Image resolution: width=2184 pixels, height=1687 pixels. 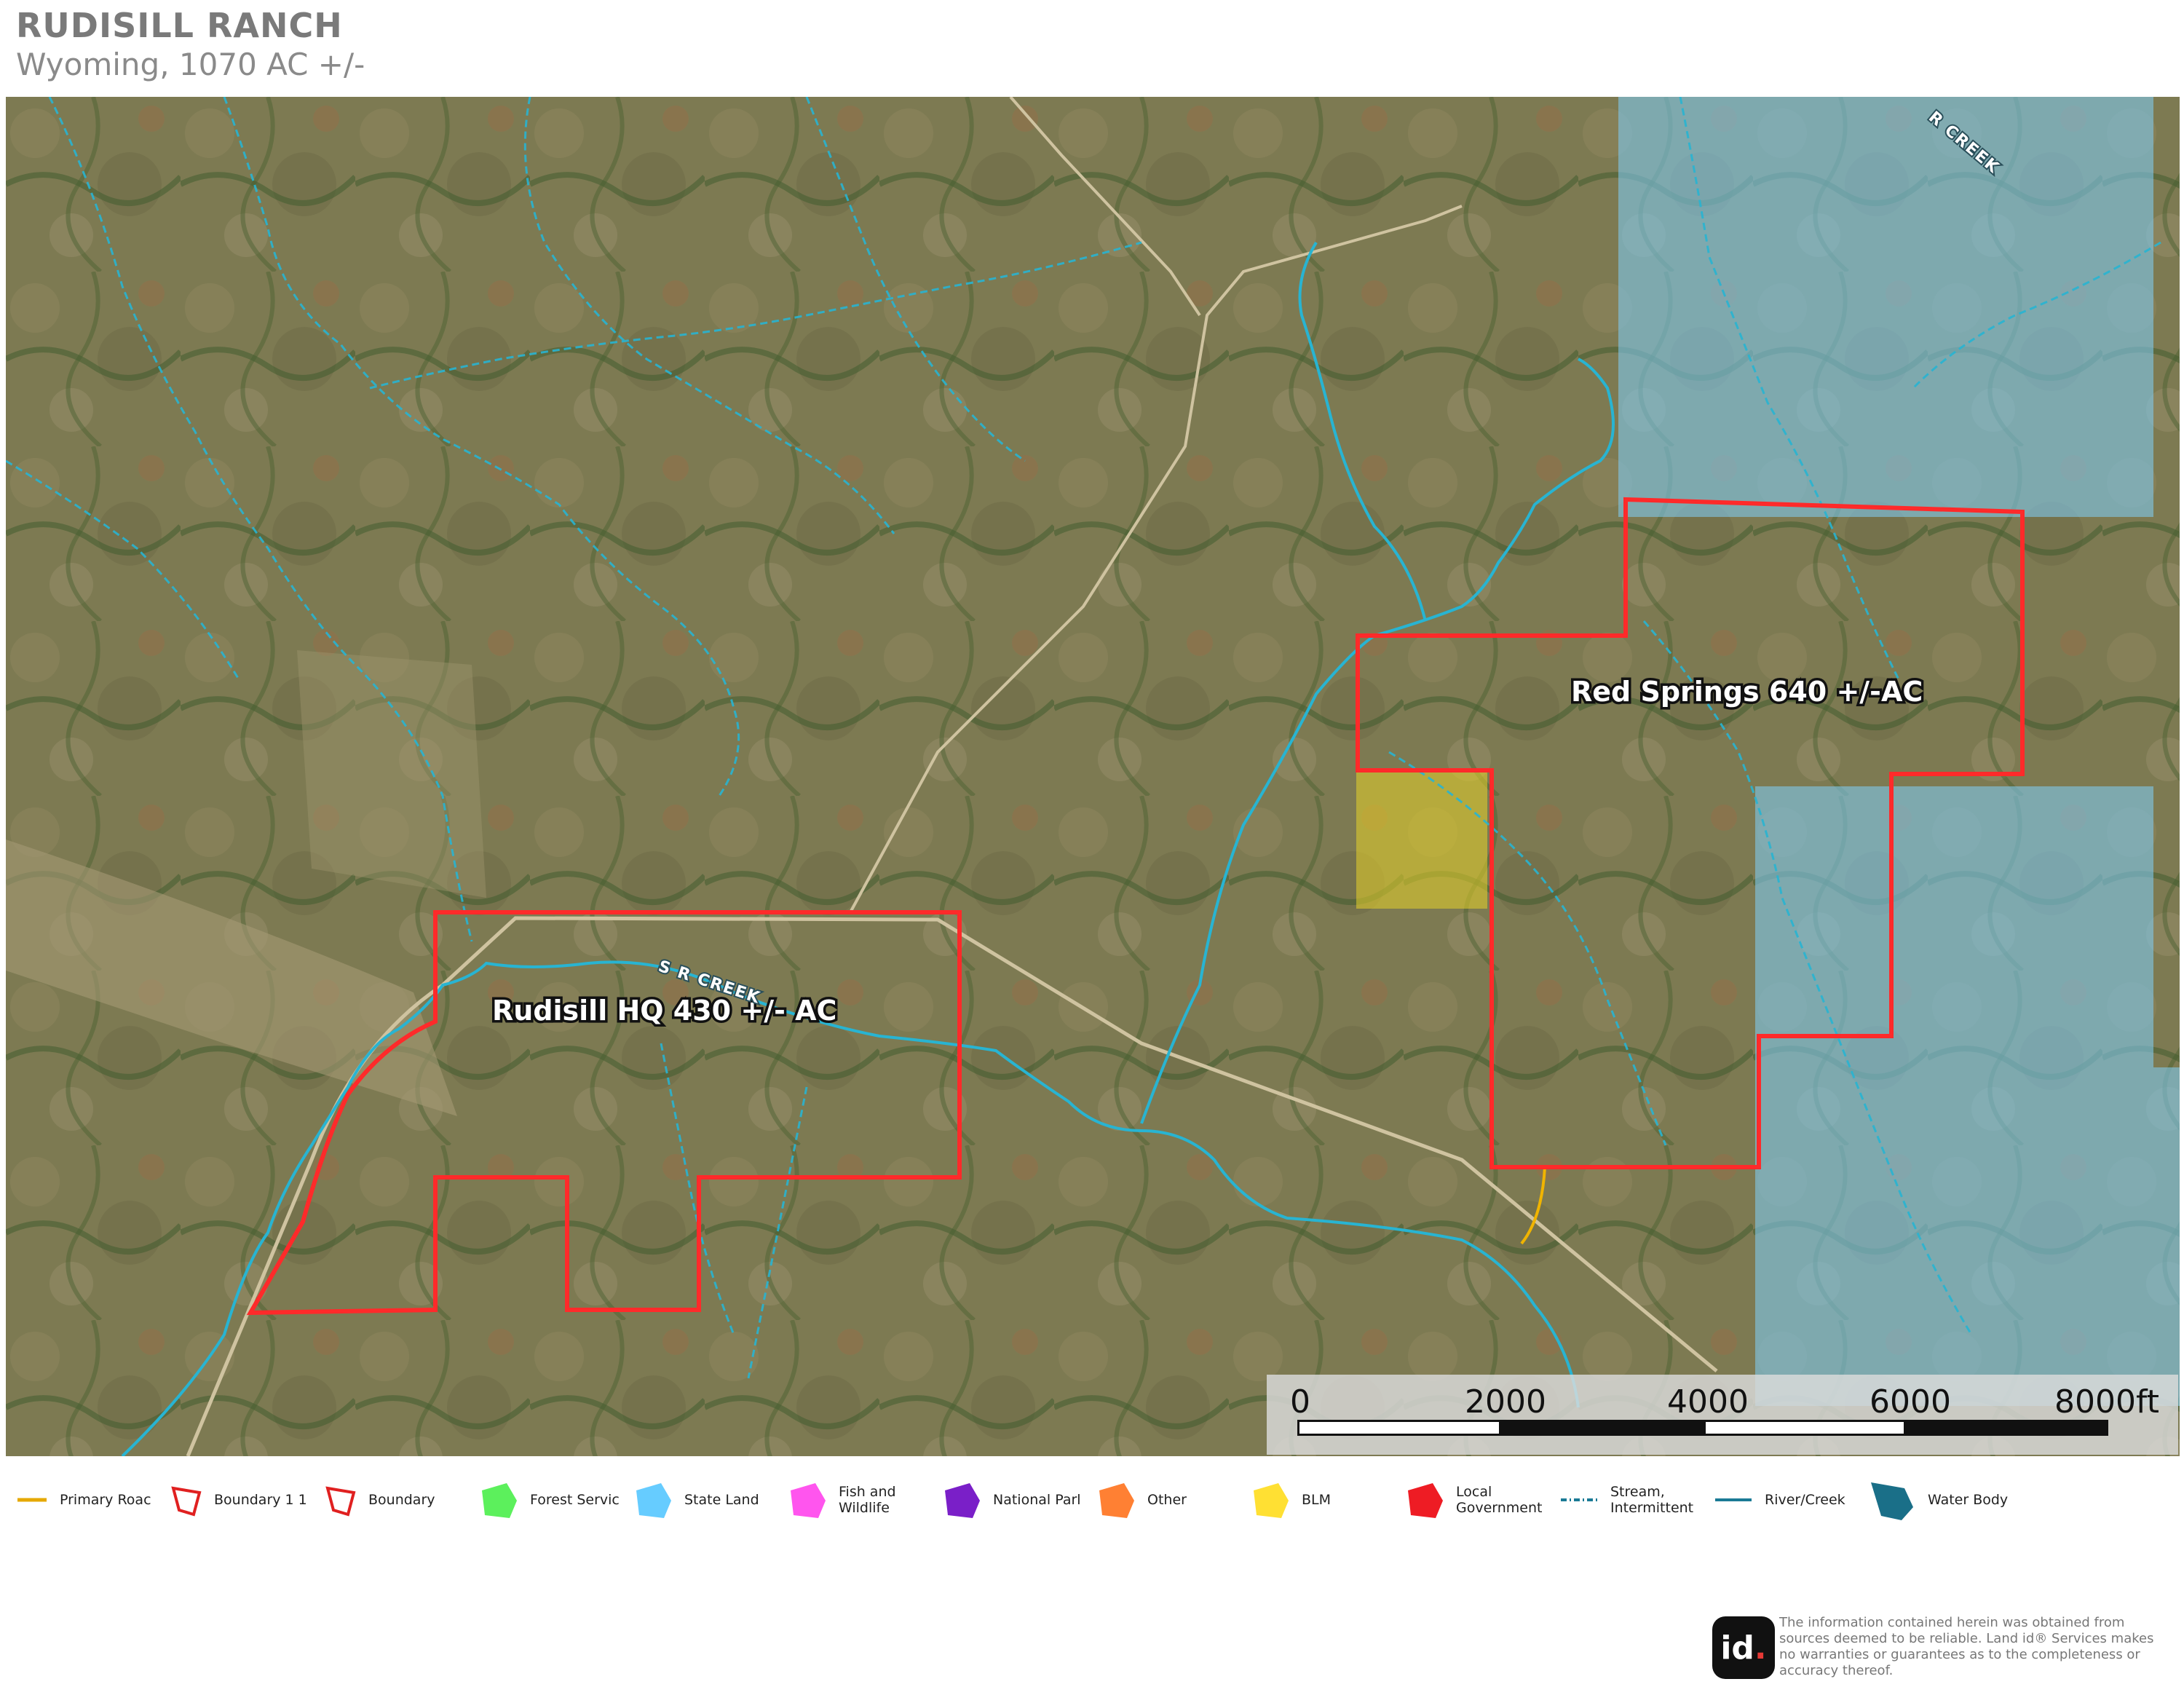 What do you see at coordinates (1505, 1402) in the screenshot?
I see `scale-tick-label: 2000` at bounding box center [1505, 1402].